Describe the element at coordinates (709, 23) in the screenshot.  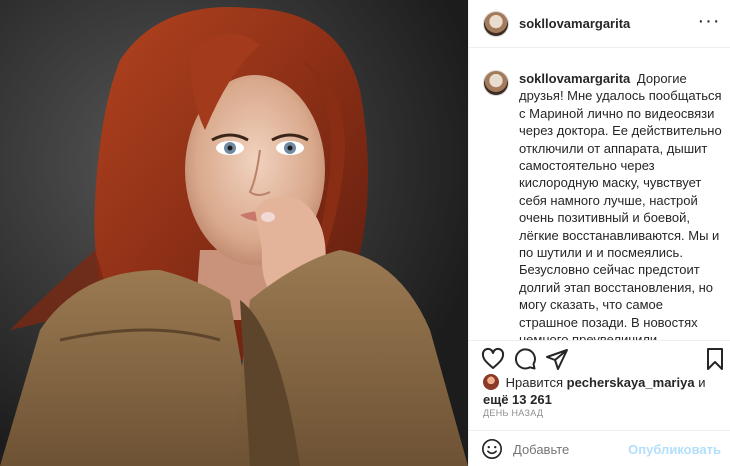
I see `more-options-icon: ···` at that location.